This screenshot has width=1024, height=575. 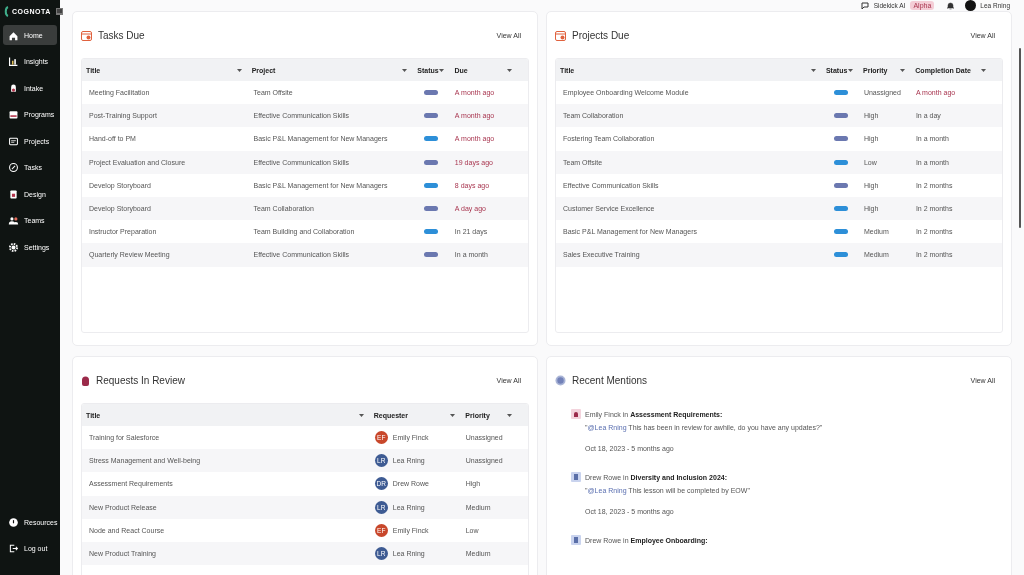 I want to click on chart-icon, so click(x=13, y=61).